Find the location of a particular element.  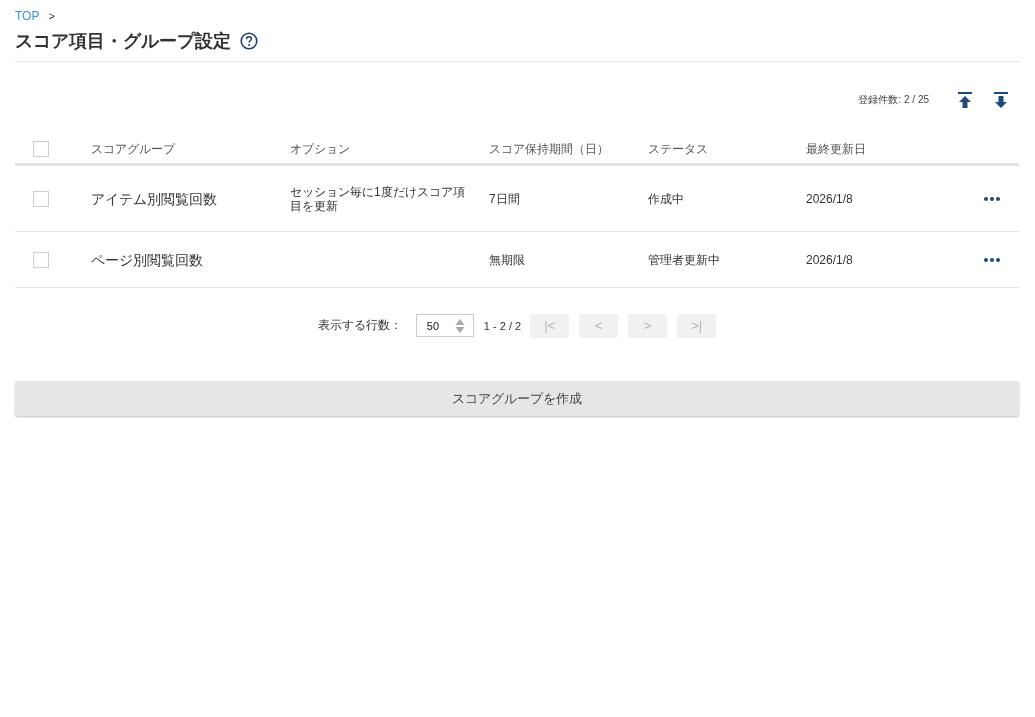

upload-icon is located at coordinates (965, 100).